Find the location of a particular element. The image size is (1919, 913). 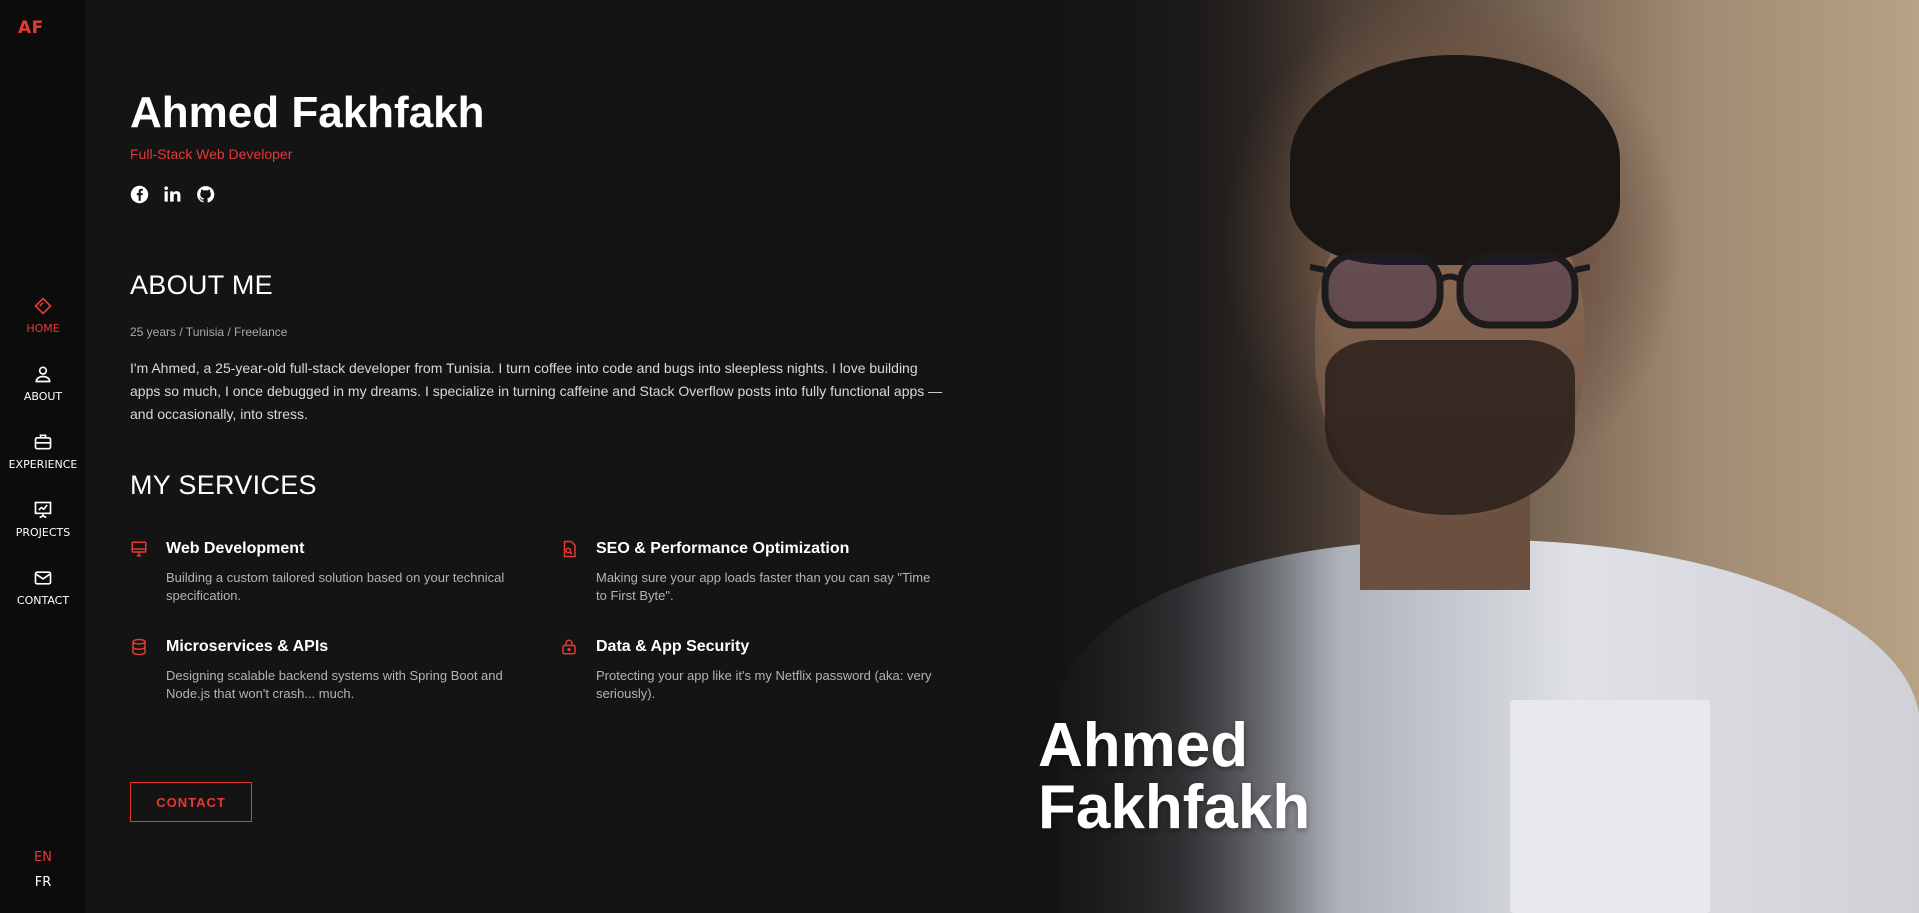

sidebar-item-label: ABOUT is located at coordinates (43, 396).